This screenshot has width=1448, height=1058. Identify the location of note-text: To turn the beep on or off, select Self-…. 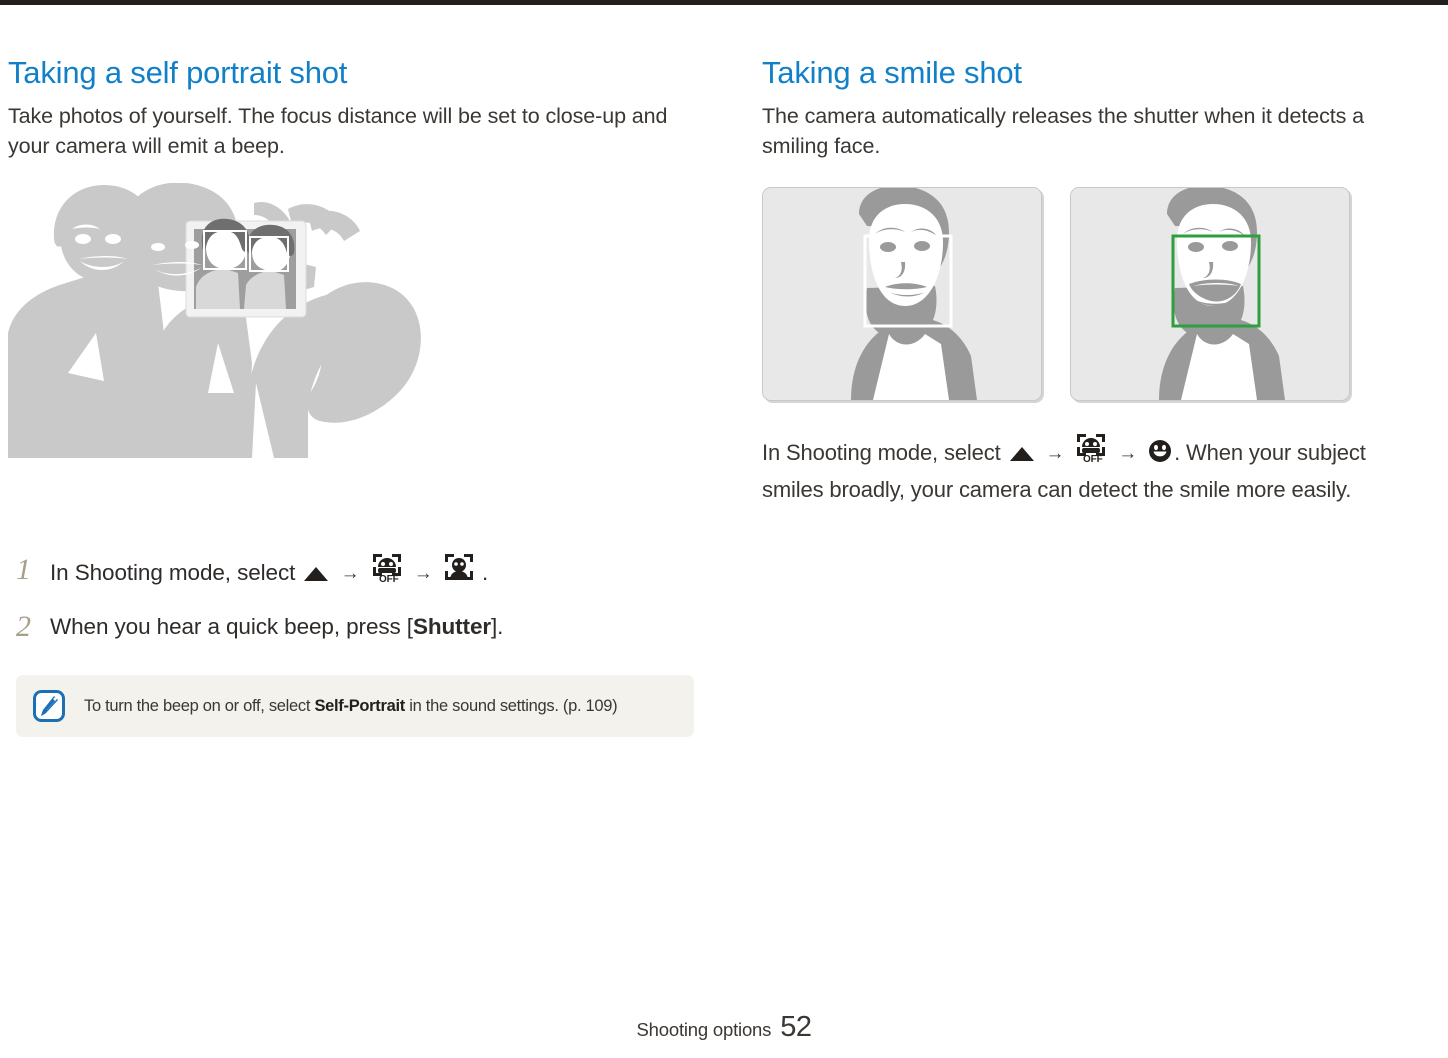
(351, 706).